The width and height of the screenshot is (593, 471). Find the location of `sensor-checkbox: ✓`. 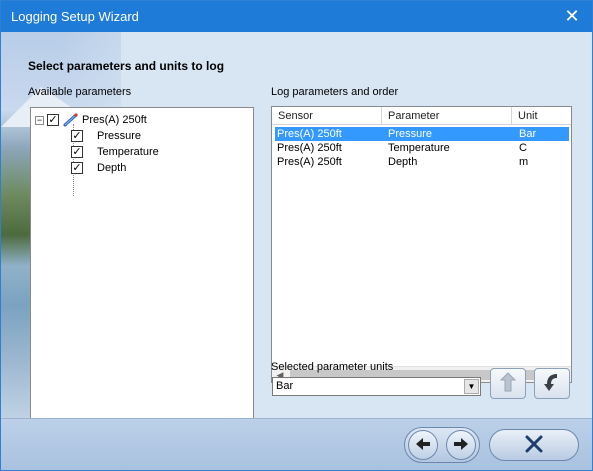

sensor-checkbox: ✓ is located at coordinates (53, 120).